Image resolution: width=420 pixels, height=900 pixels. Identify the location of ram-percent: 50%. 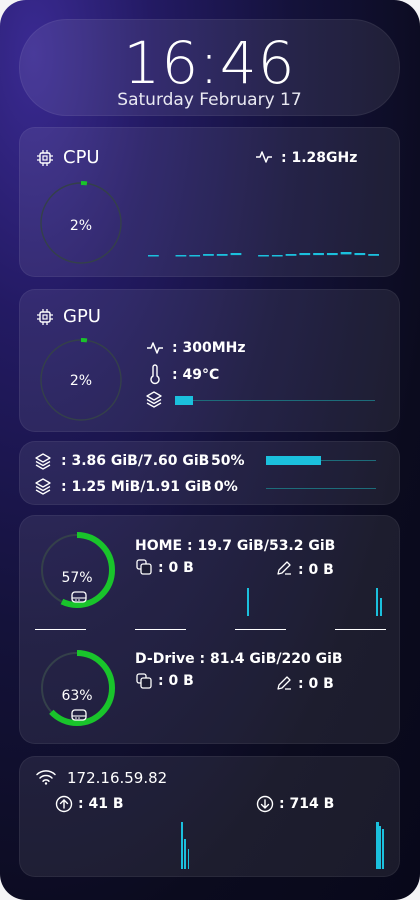
(228, 461).